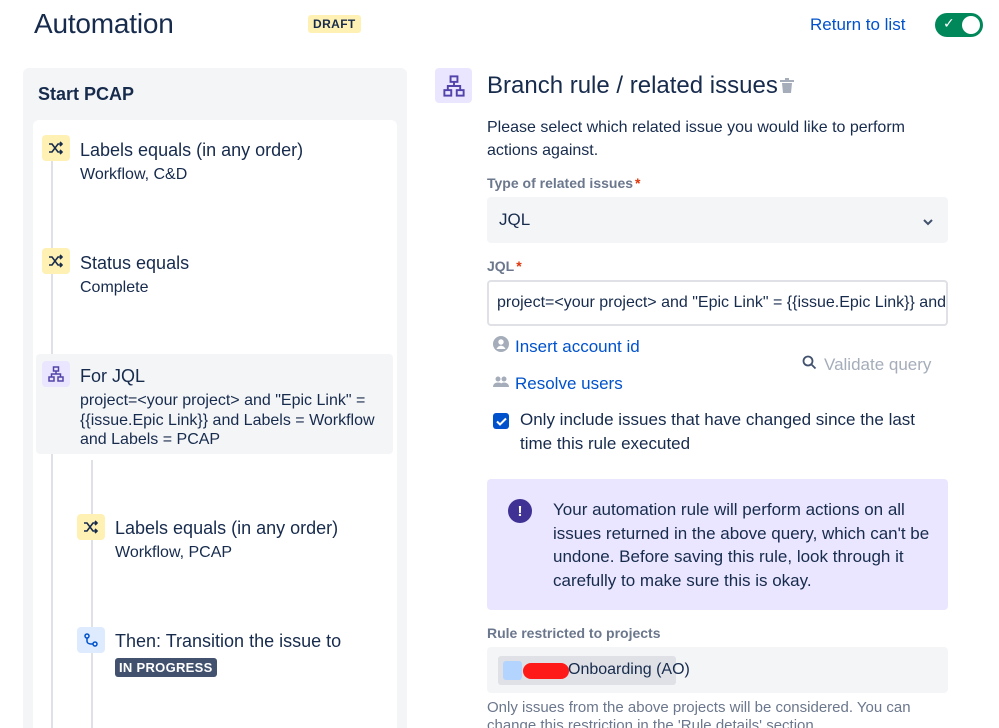 Image resolution: width=999 pixels, height=728 pixels. Describe the element at coordinates (501, 421) in the screenshot. I see `only-changed-checkbox` at that location.